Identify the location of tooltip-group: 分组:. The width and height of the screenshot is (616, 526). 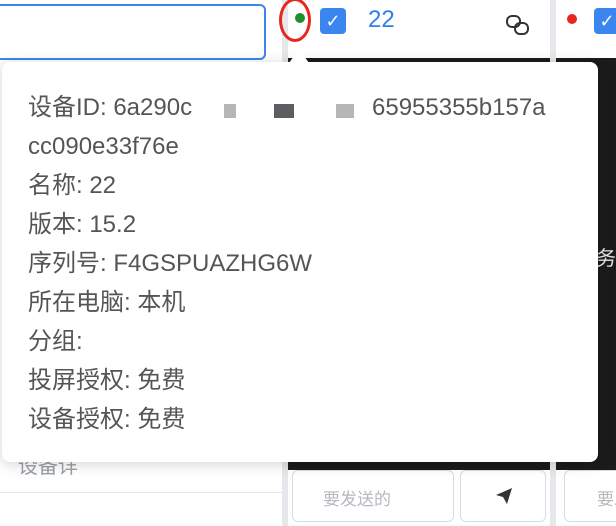
(55, 341).